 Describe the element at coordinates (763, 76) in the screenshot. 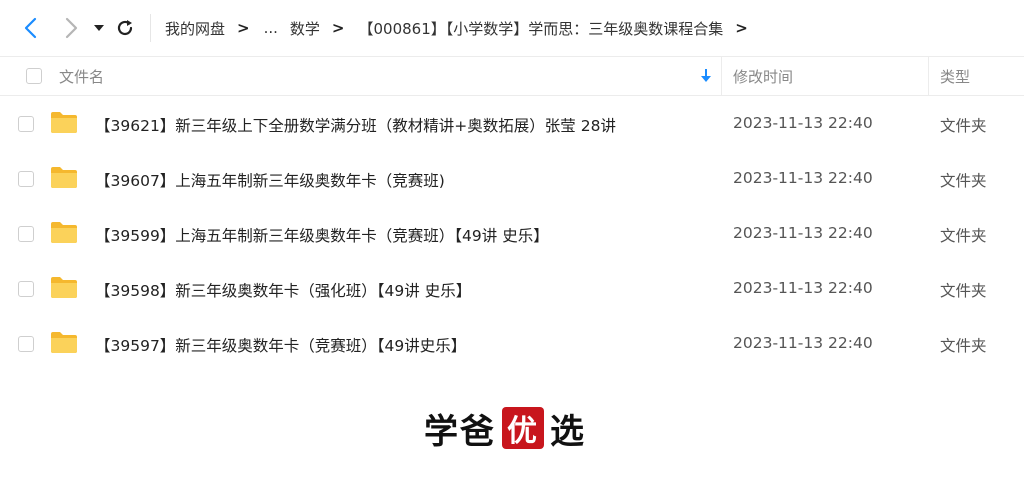

I see `column-header-modified-time: 修改时间` at that location.